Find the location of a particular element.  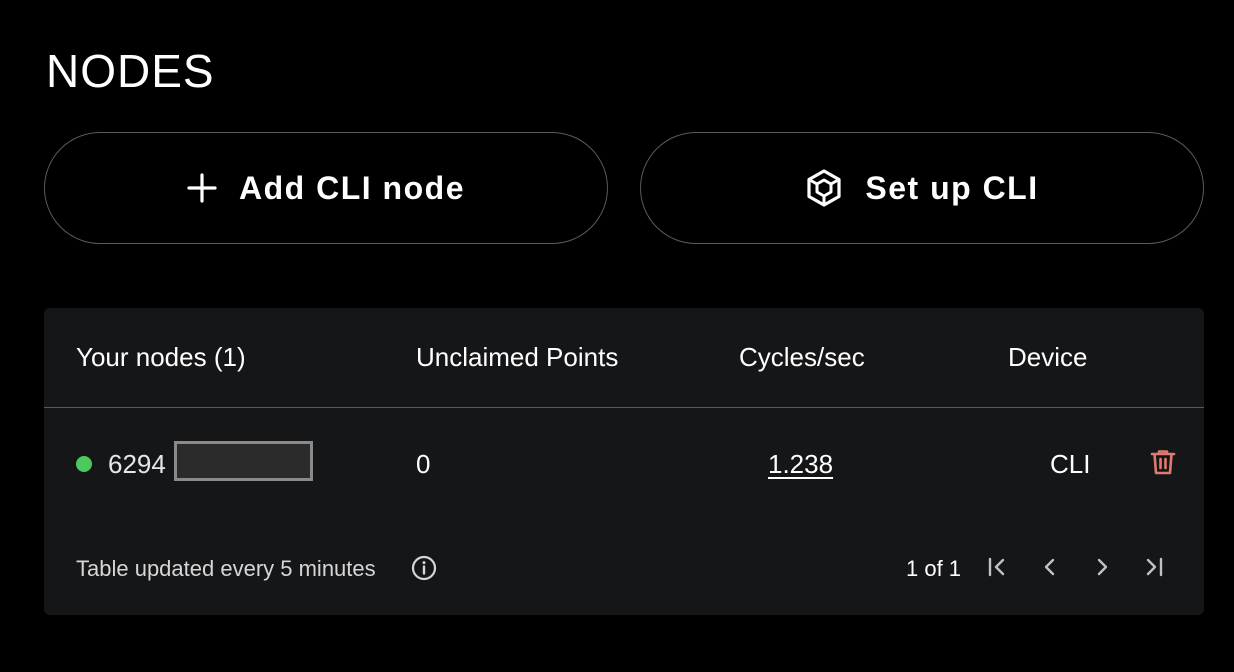

device-value: CLI is located at coordinates (1070, 464).